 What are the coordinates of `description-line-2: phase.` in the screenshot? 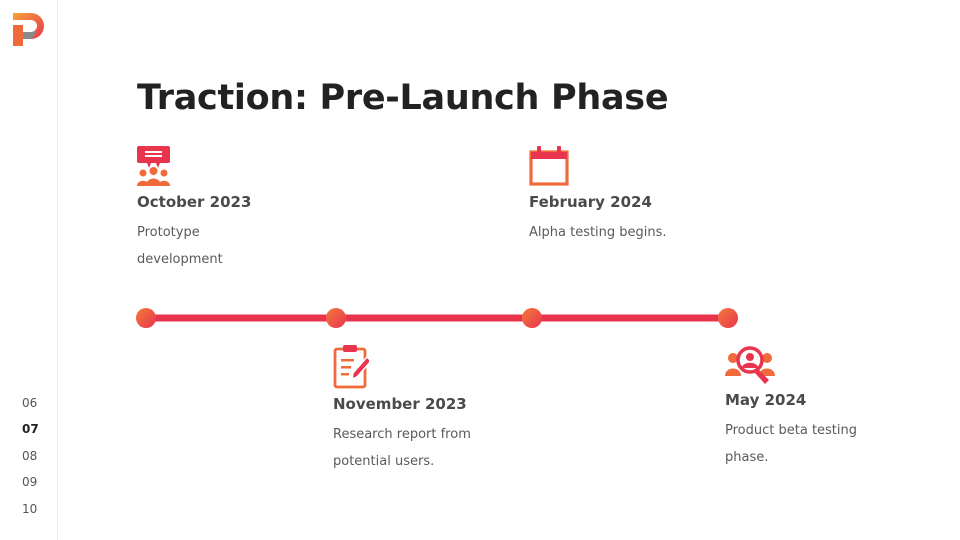 It's located at (747, 457).